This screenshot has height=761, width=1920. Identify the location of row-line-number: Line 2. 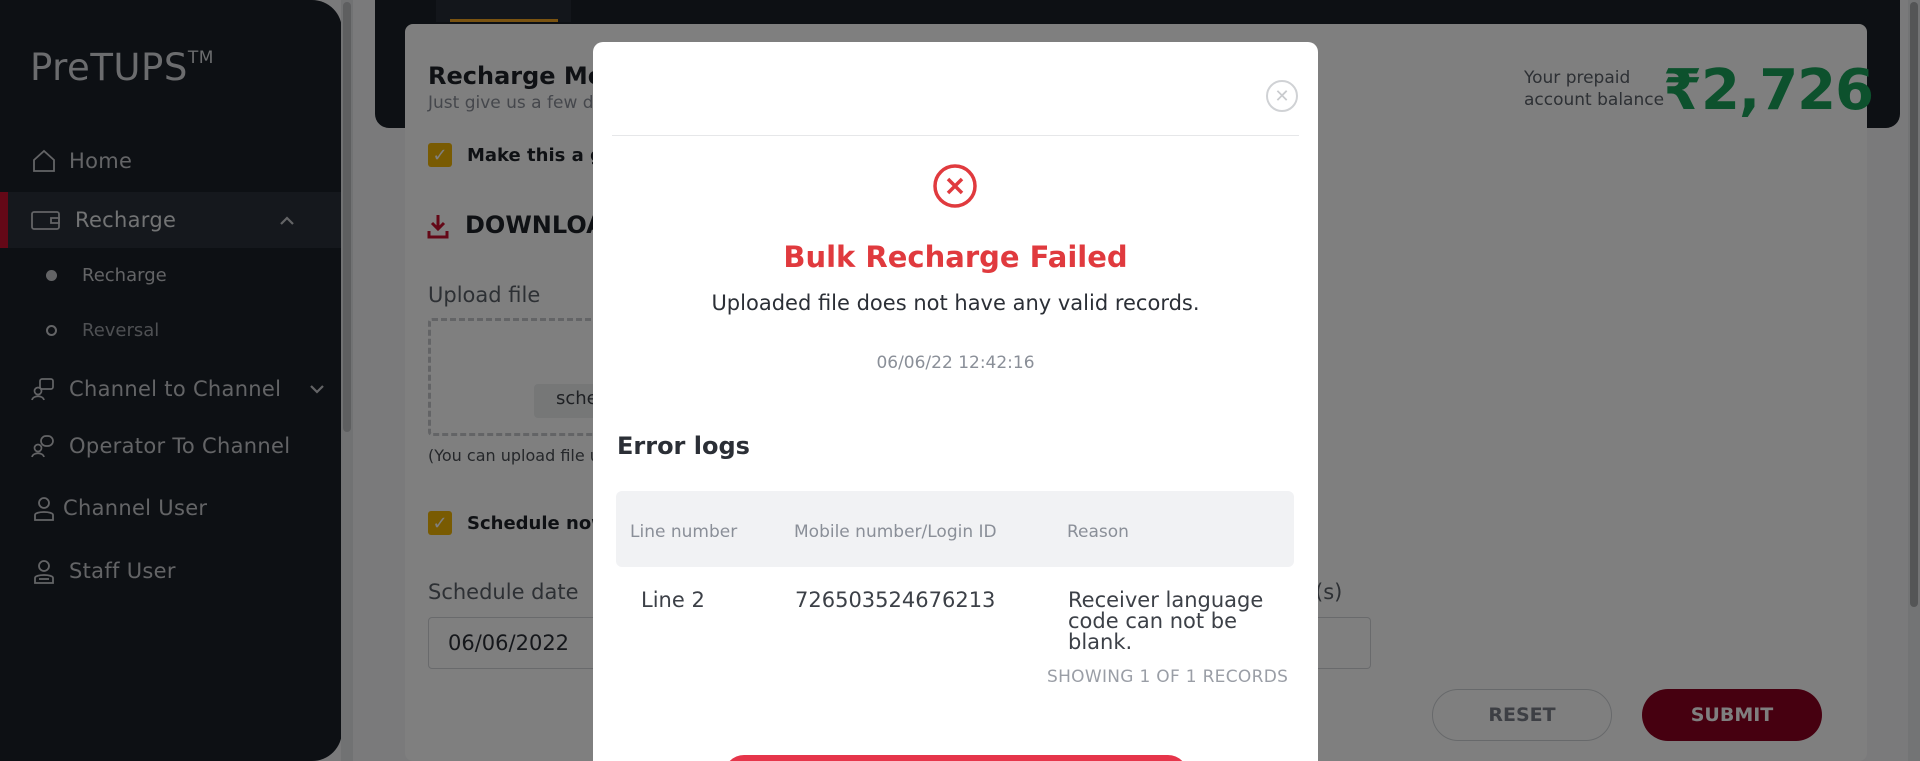
(673, 600).